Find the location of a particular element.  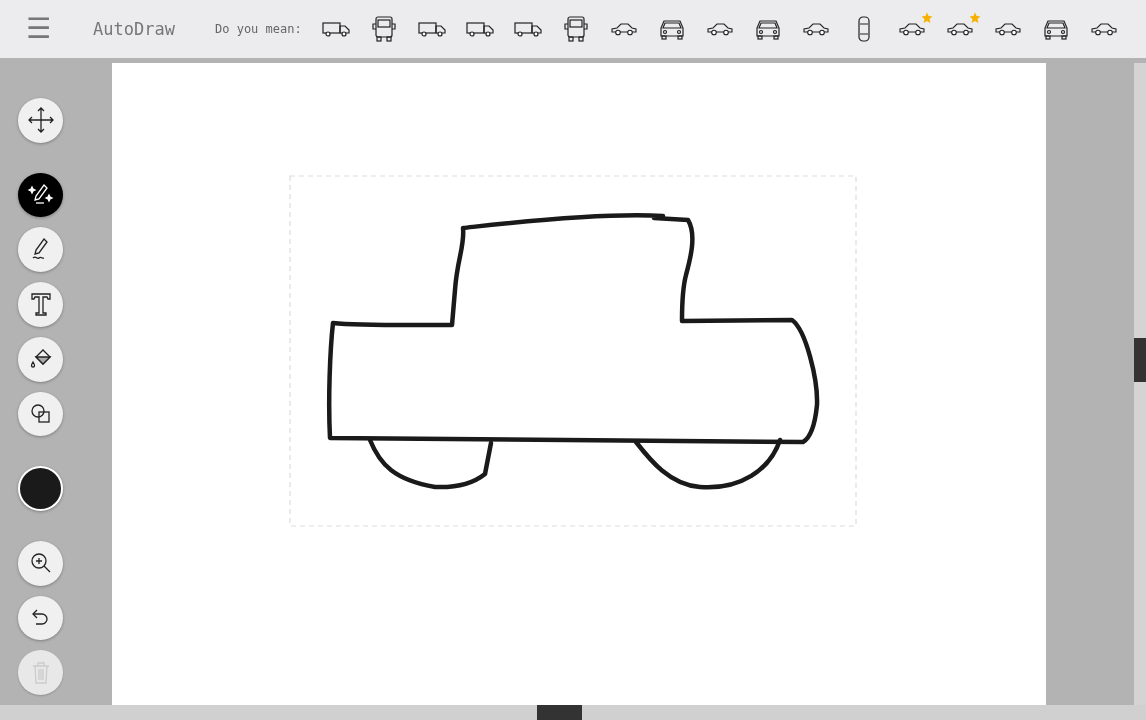

color-swatch is located at coordinates (40, 488).